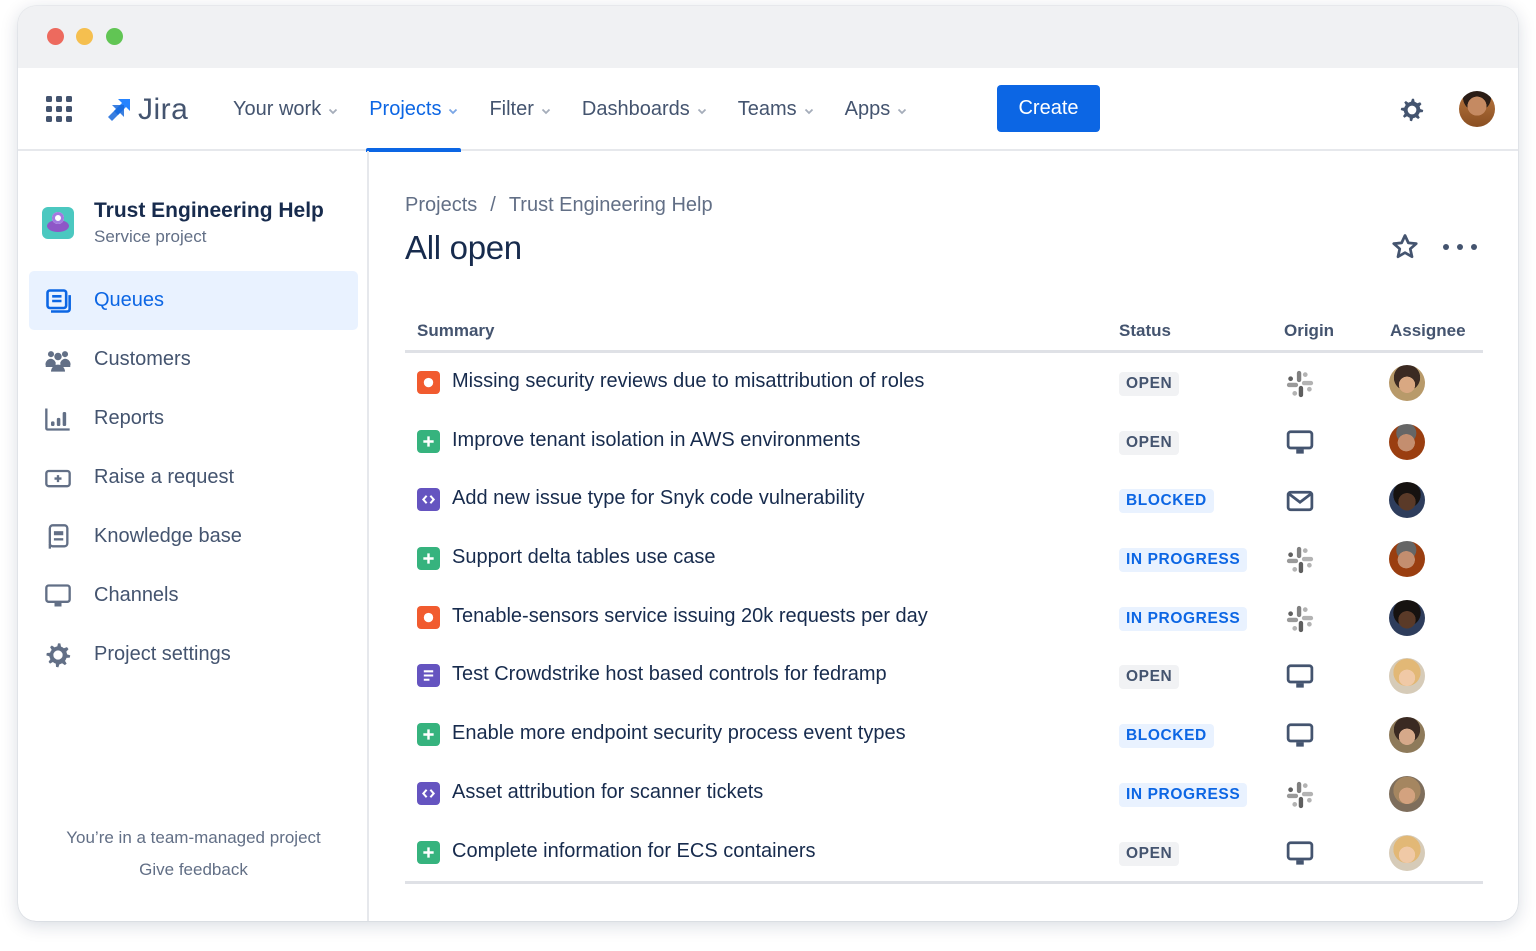 The width and height of the screenshot is (1536, 951). I want to click on breadcrumb-project: Trust Engineering Help, so click(611, 205).